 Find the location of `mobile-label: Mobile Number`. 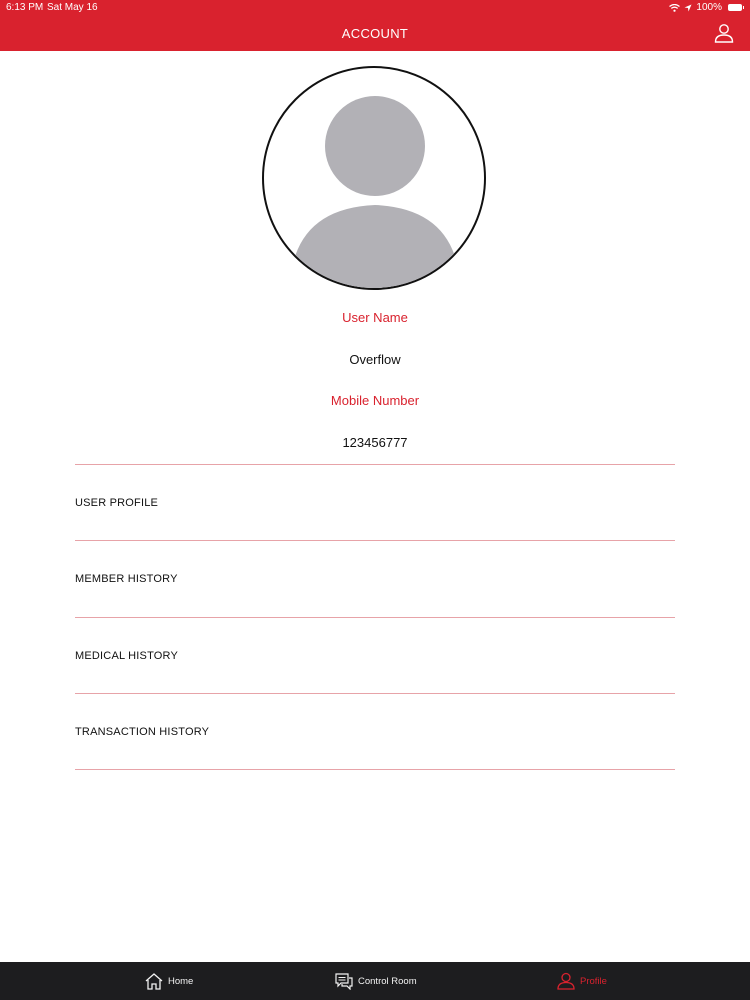

mobile-label: Mobile Number is located at coordinates (375, 400).